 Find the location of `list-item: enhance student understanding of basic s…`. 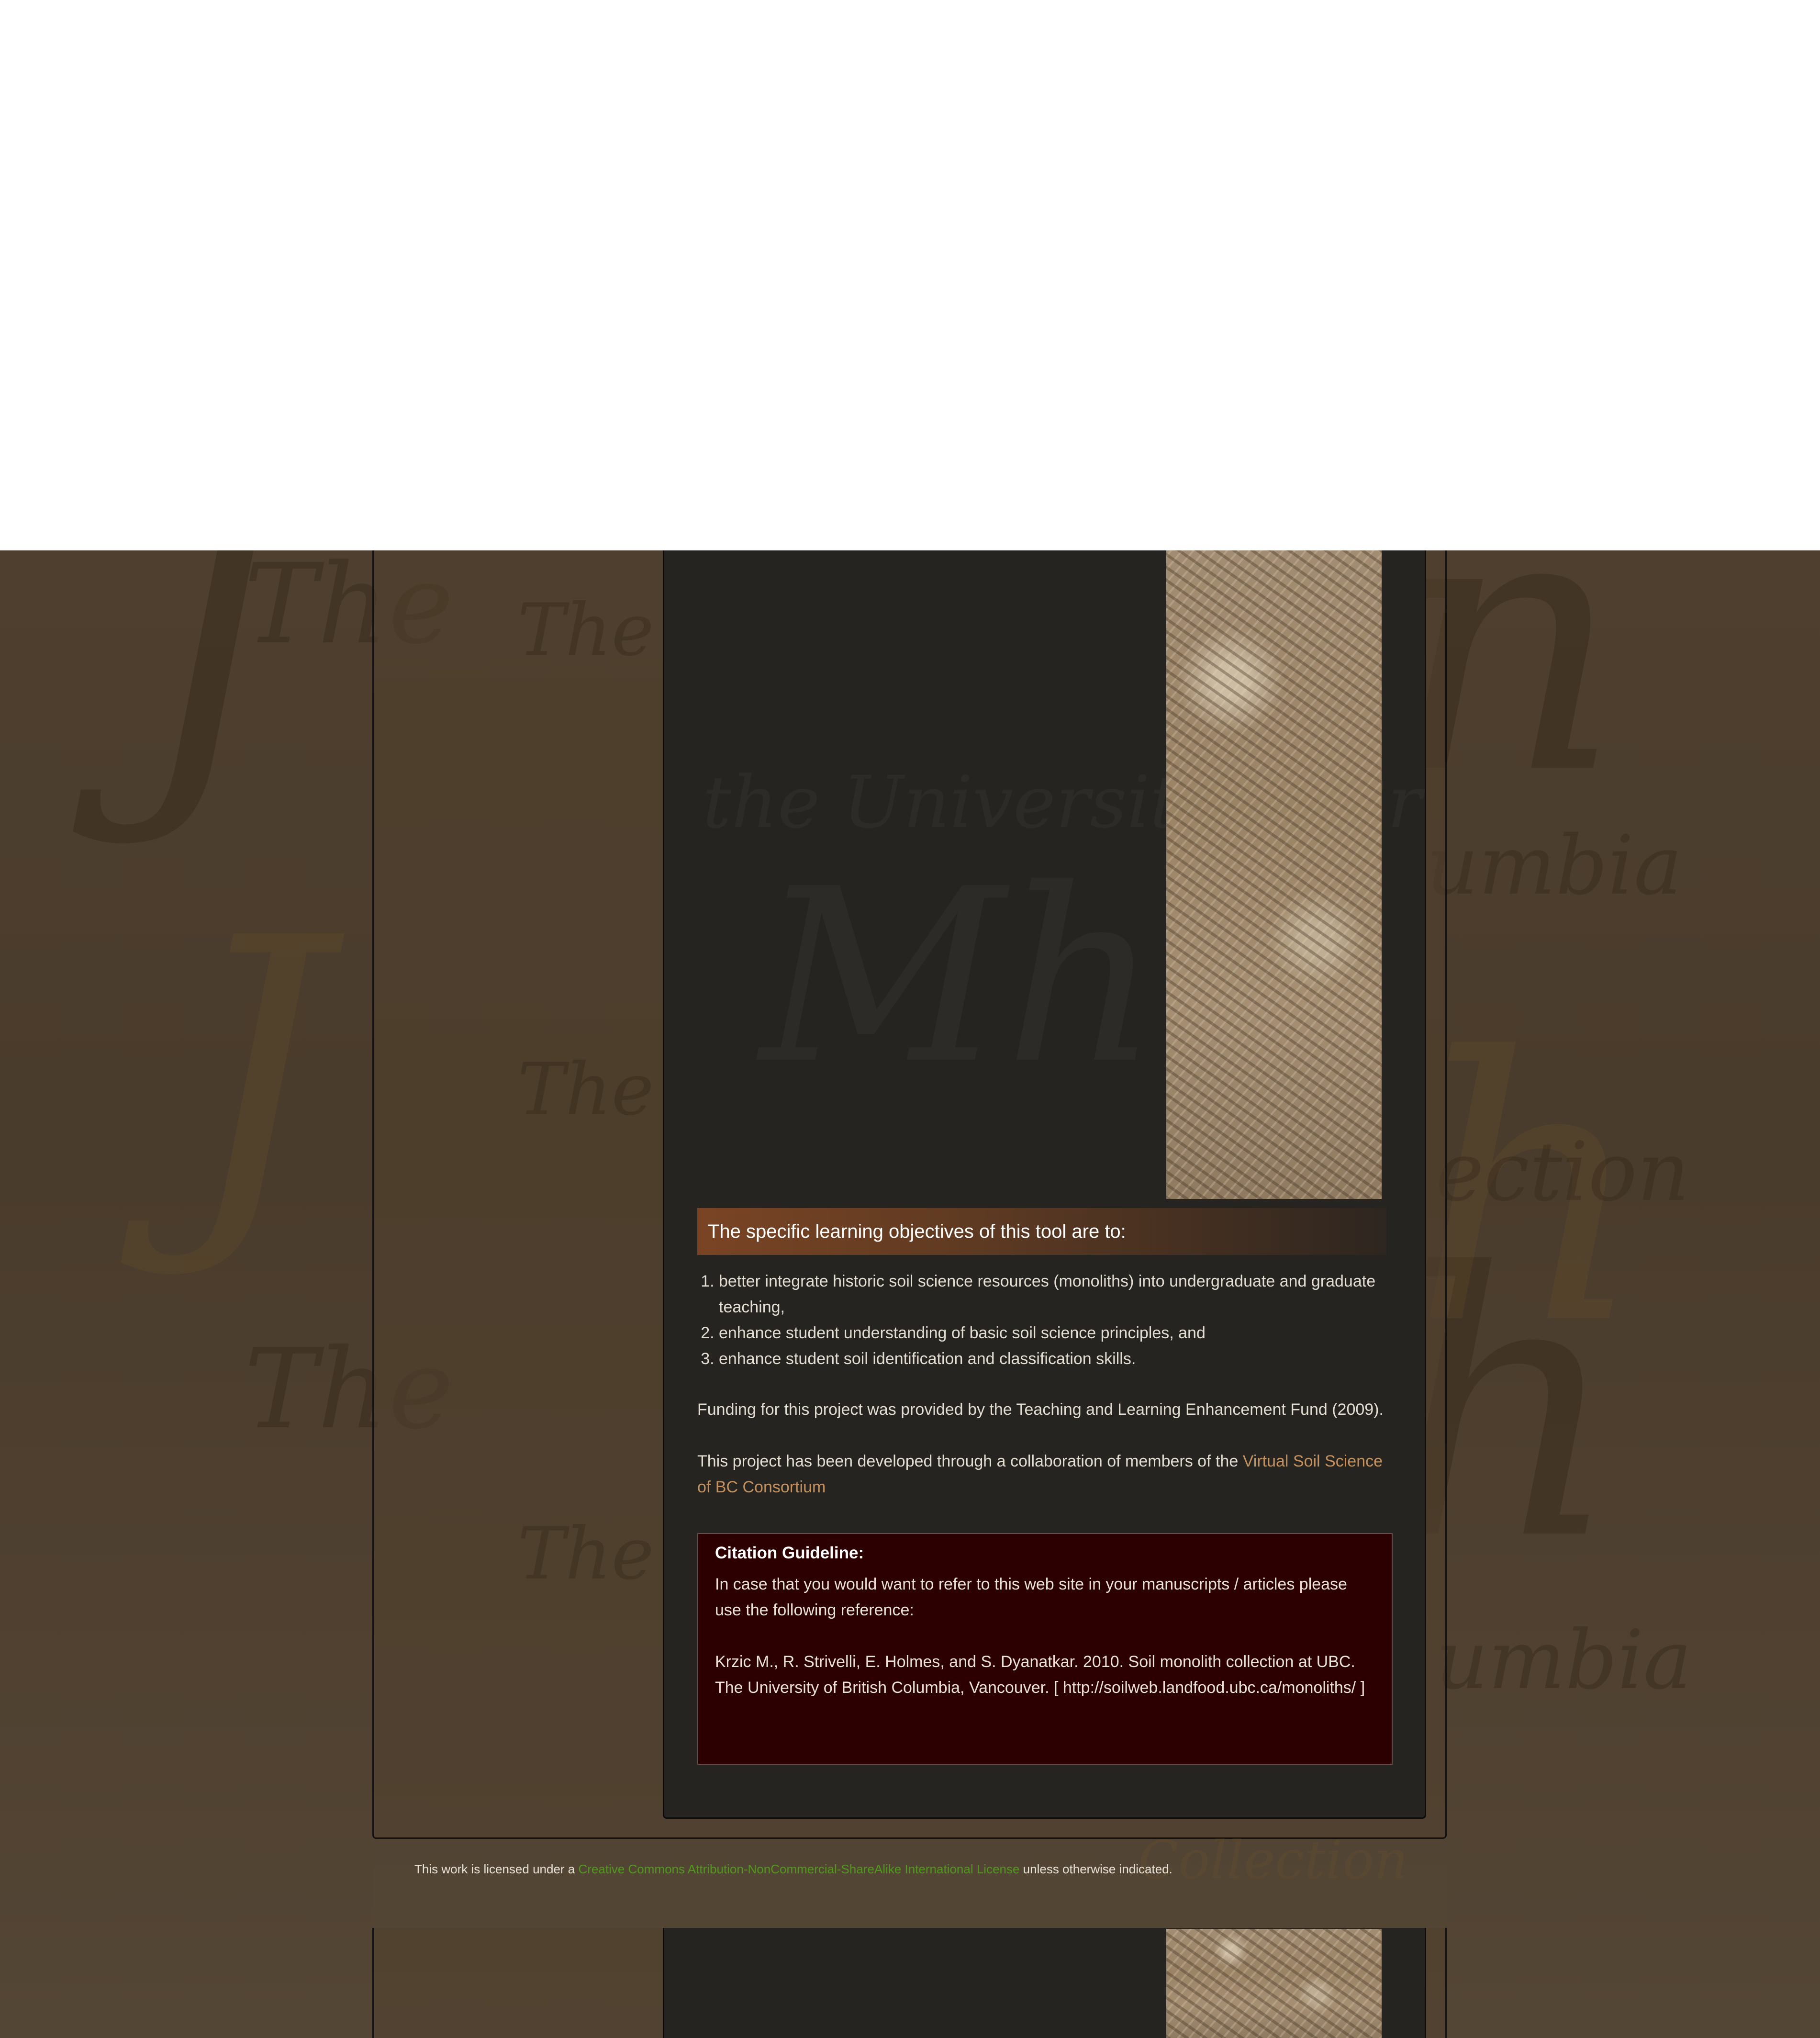

list-item: enhance student understanding of basic s… is located at coordinates (1069, 1333).